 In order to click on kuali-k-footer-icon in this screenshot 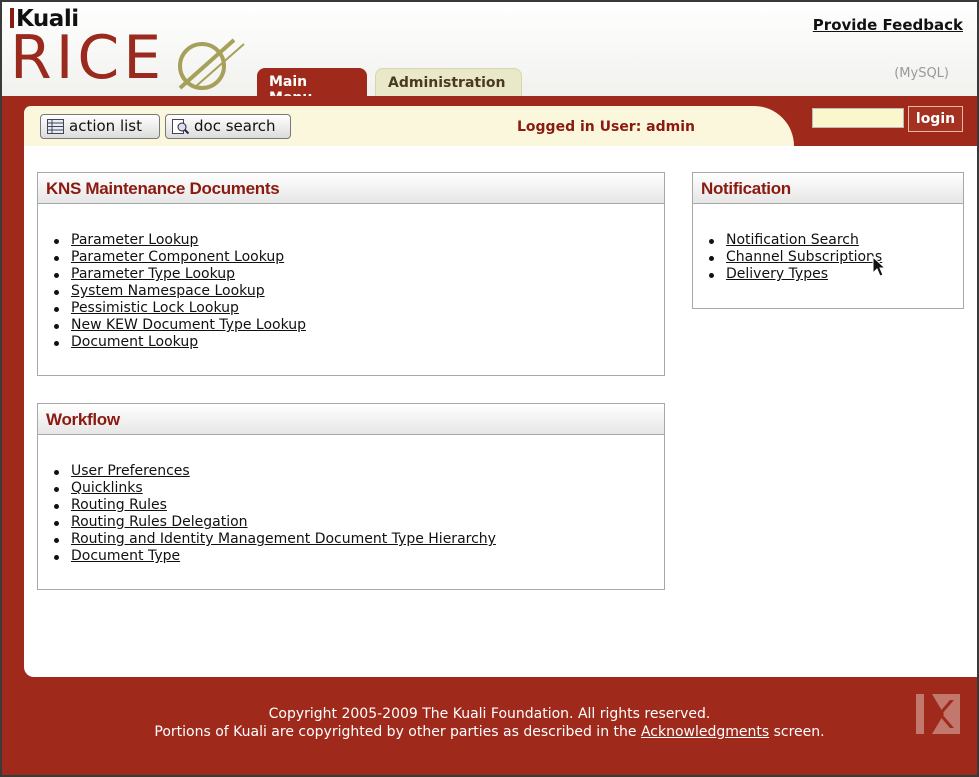, I will do `click(938, 714)`.